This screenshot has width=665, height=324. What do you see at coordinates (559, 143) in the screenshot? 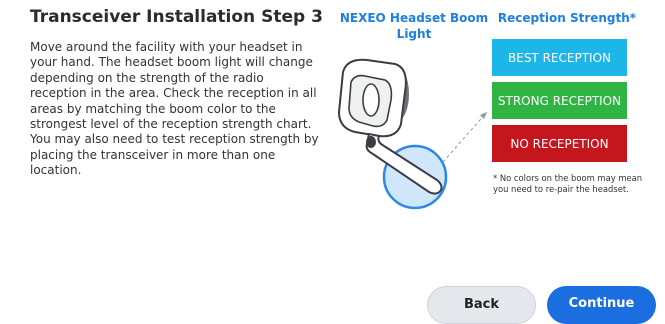
I see `no-reception-band: NO RECEPETION` at bounding box center [559, 143].